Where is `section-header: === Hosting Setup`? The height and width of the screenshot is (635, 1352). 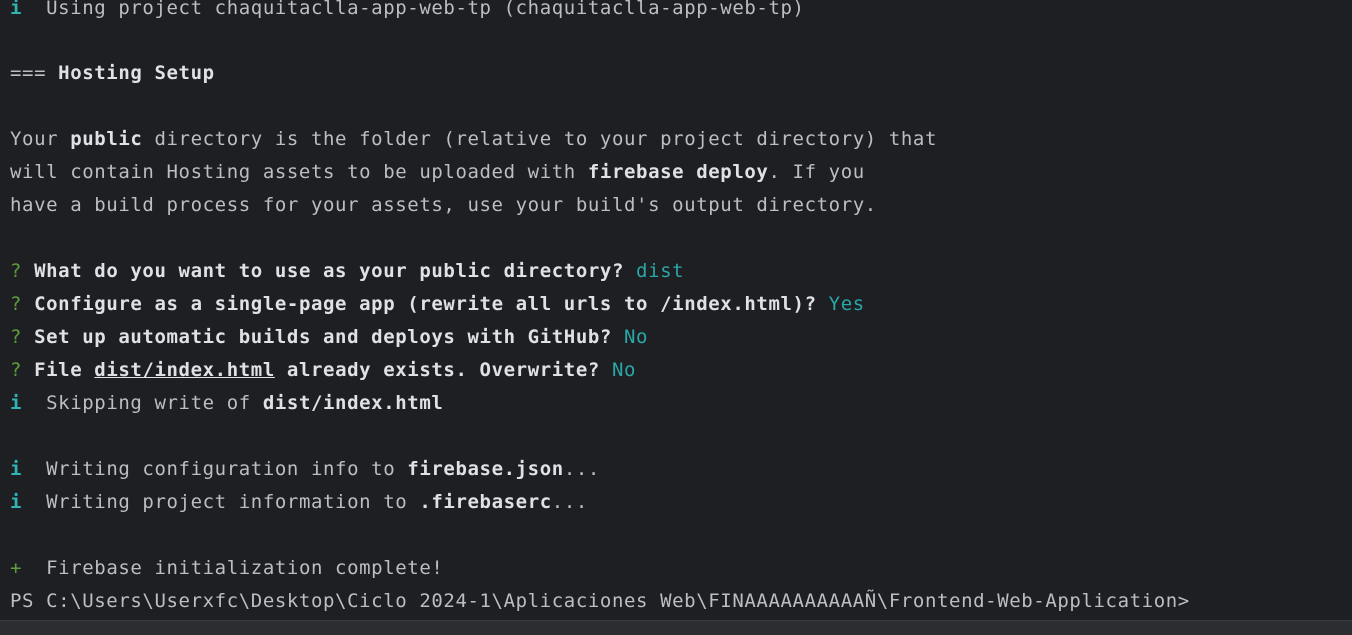
section-header: === Hosting Setup is located at coordinates (112, 73).